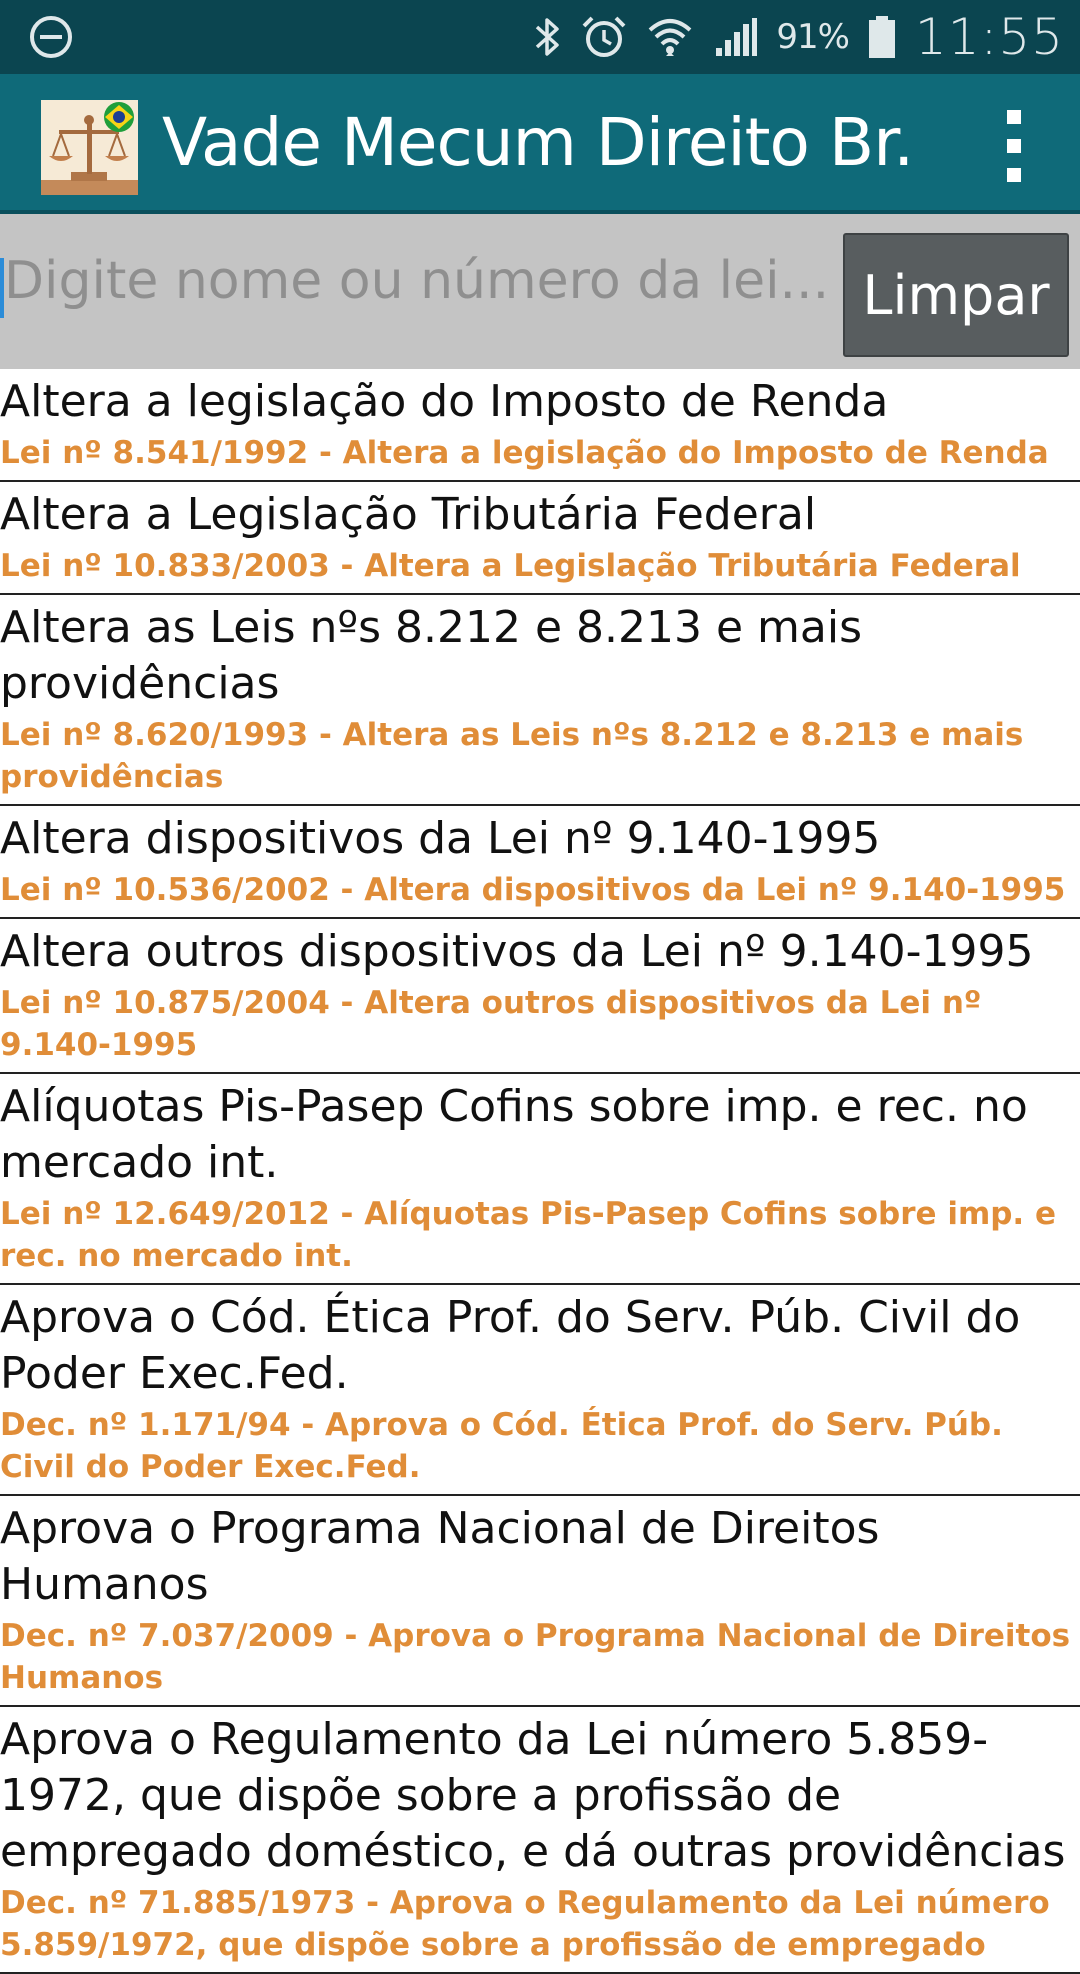  What do you see at coordinates (956, 295) in the screenshot?
I see `clear-button: Limpar` at bounding box center [956, 295].